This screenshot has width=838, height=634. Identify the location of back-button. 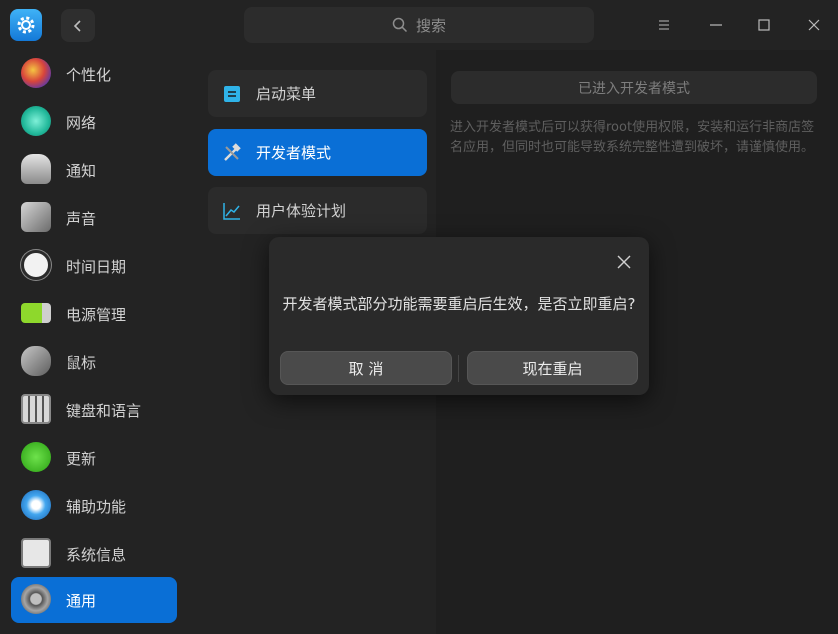
(78, 25).